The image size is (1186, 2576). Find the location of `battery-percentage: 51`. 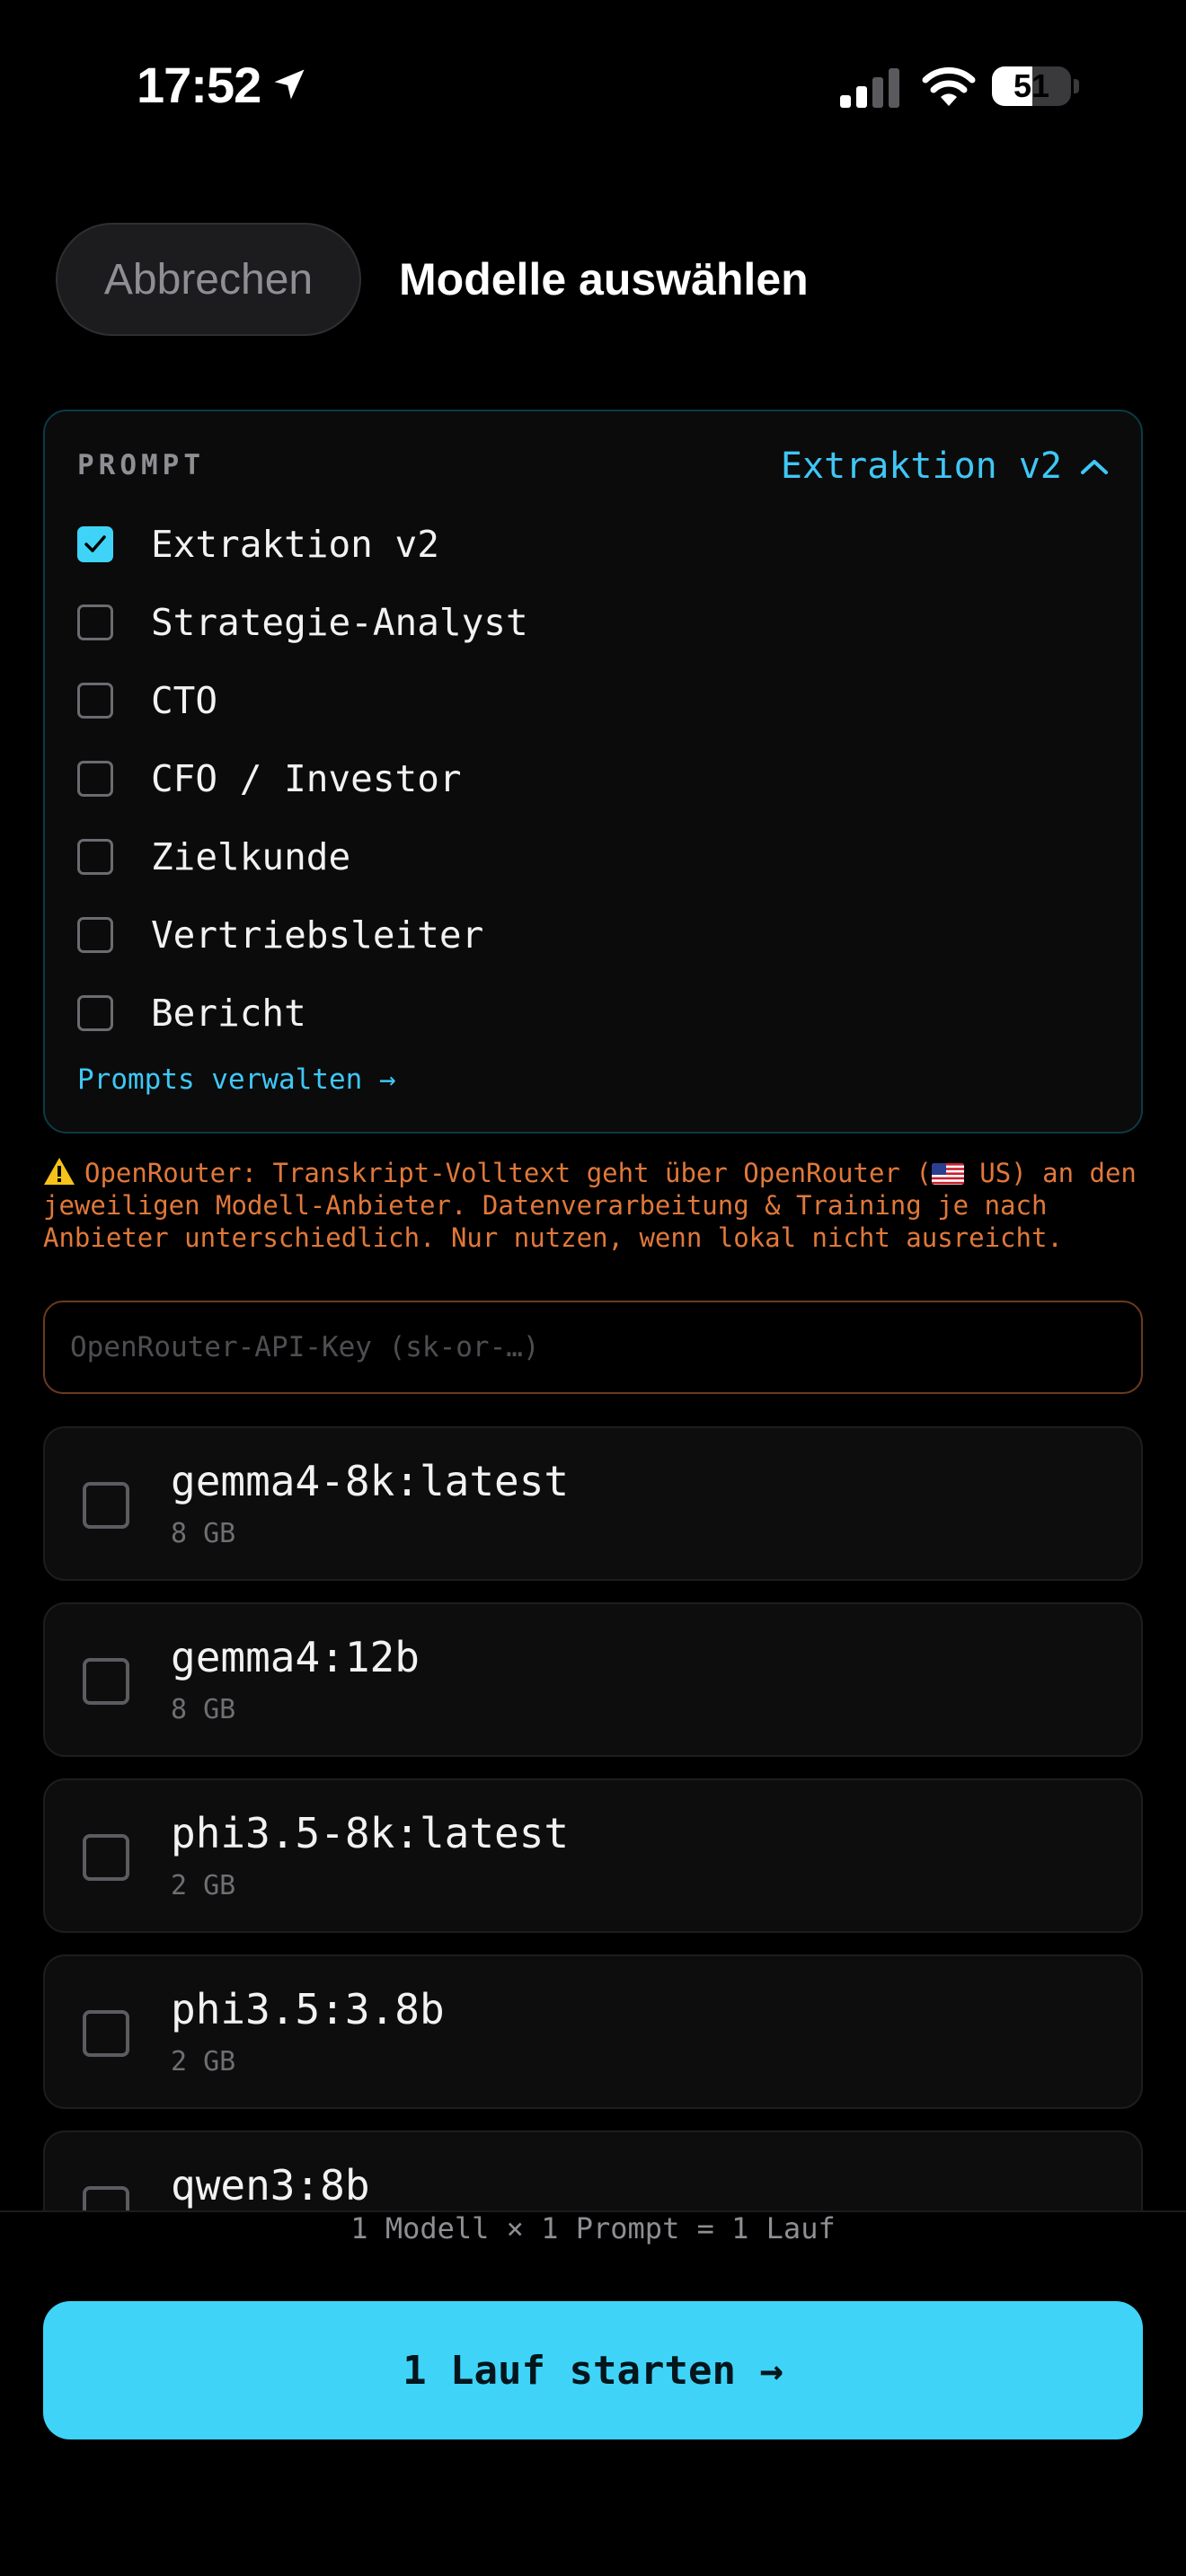

battery-percentage: 51 is located at coordinates (1031, 85).